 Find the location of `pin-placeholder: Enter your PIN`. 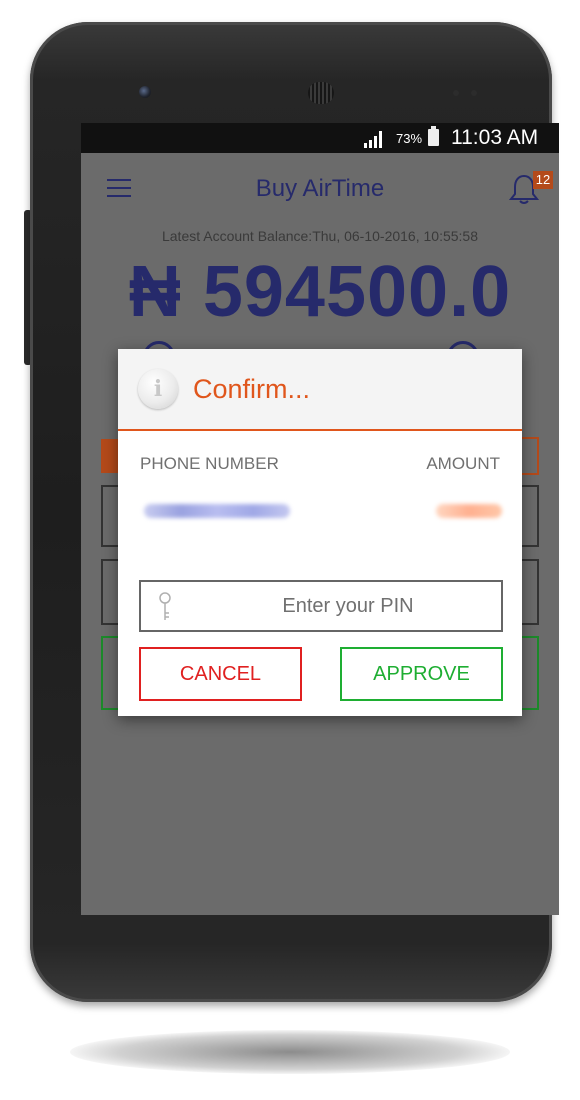

pin-placeholder: Enter your PIN is located at coordinates (348, 606).